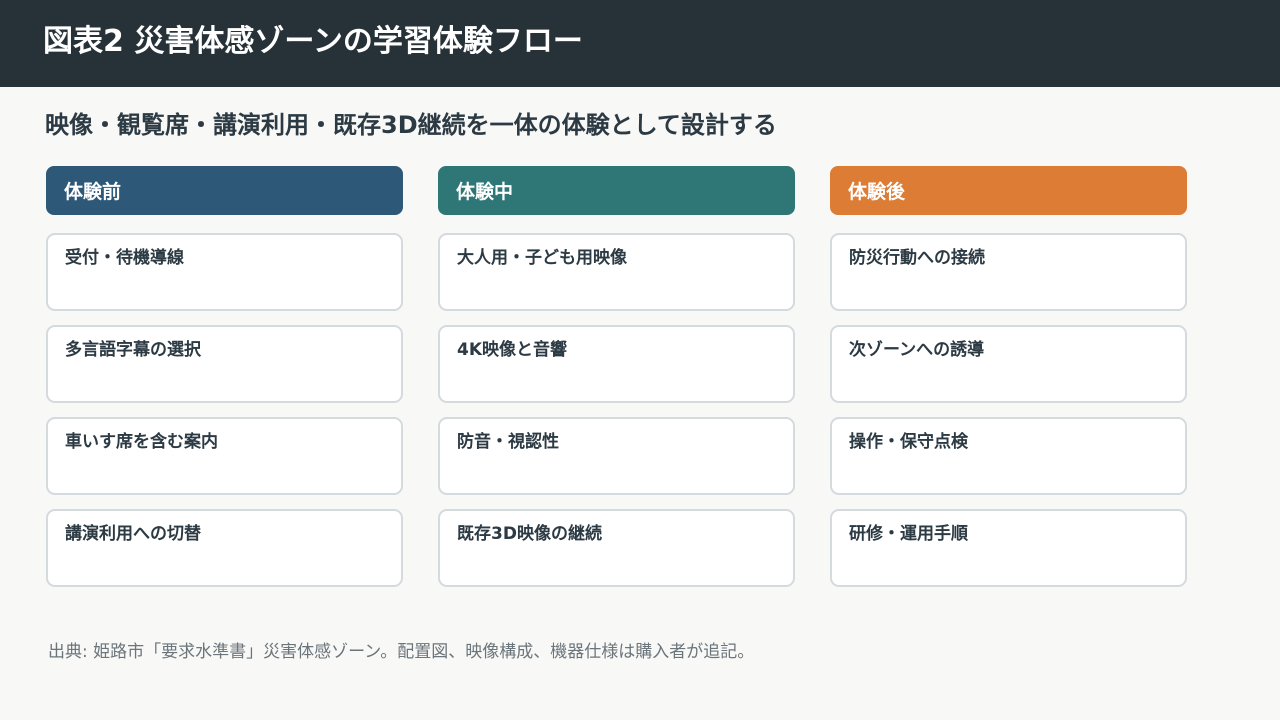 Image resolution: width=1280 pixels, height=720 pixels. I want to click on step-card: 講演利用への切替, so click(224, 548).